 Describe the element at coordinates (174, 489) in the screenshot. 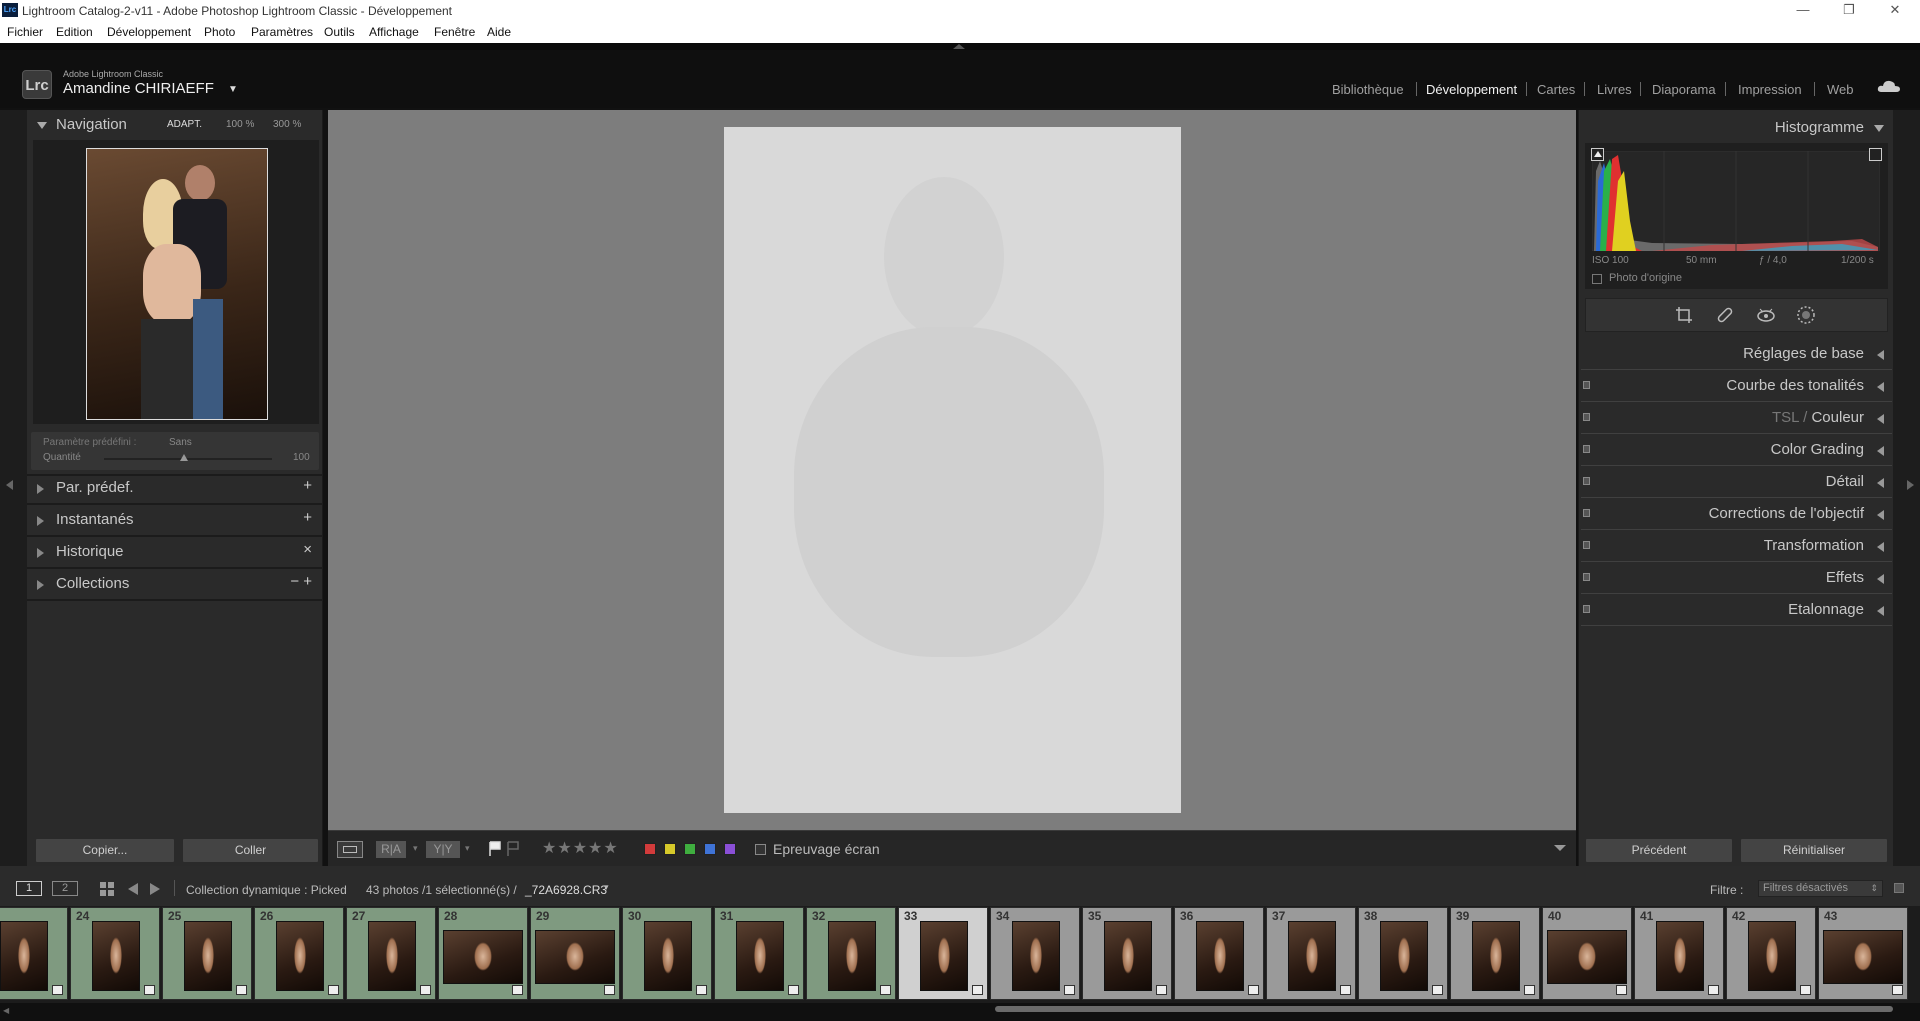

I see `presets-header: Par. prédef. +` at that location.